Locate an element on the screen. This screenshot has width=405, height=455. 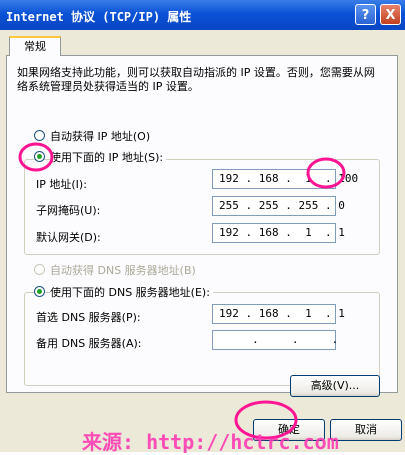
watermark-text: 来源: http://hctrc.com is located at coordinates (210, 442).